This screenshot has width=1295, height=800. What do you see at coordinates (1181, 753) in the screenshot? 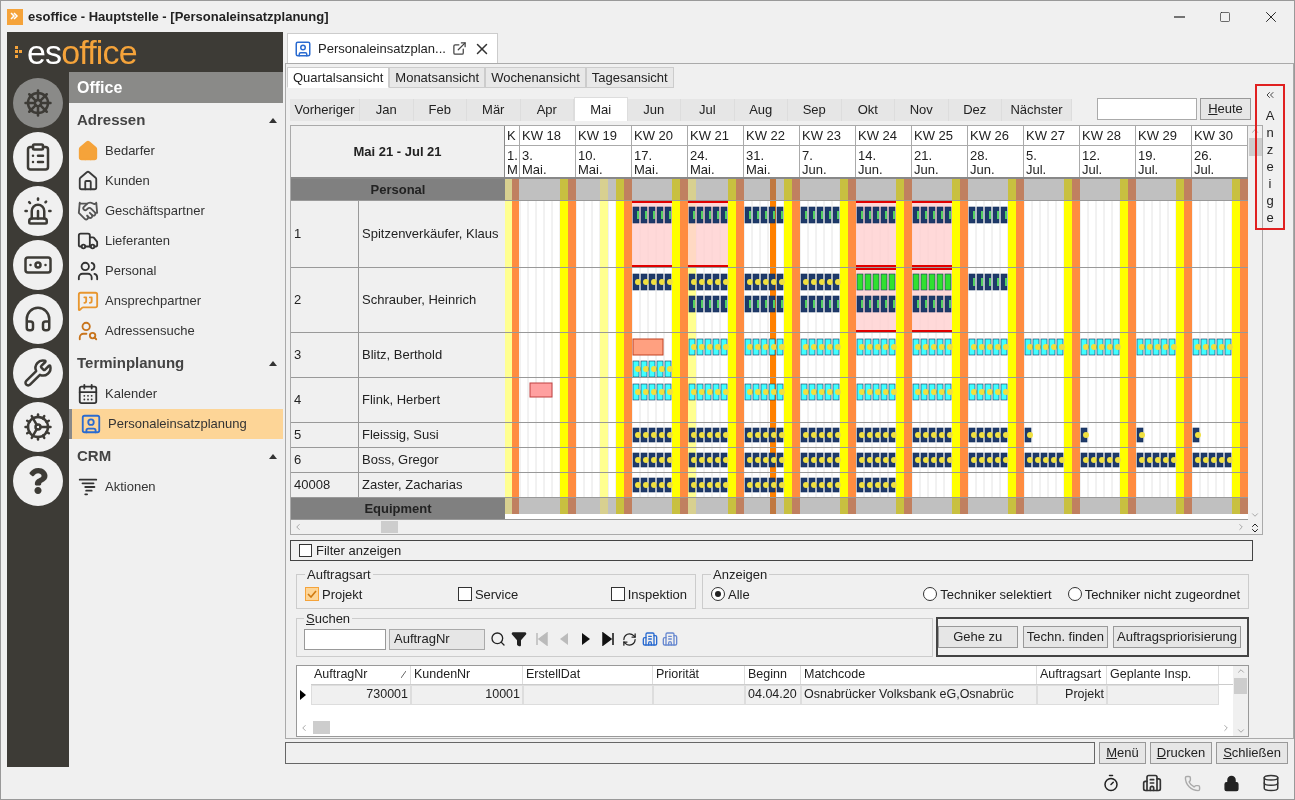
I see `footer-button: Drucken` at bounding box center [1181, 753].